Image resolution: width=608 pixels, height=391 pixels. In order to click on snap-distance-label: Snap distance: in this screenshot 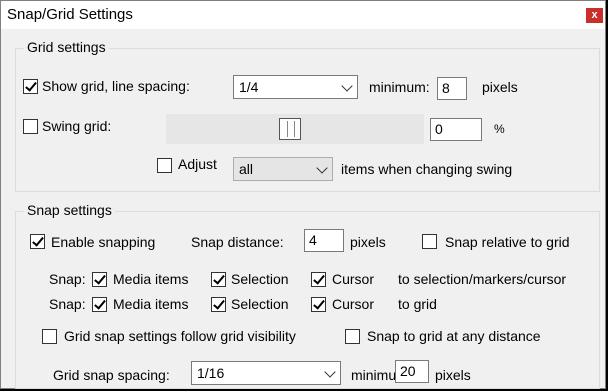, I will do `click(237, 242)`.